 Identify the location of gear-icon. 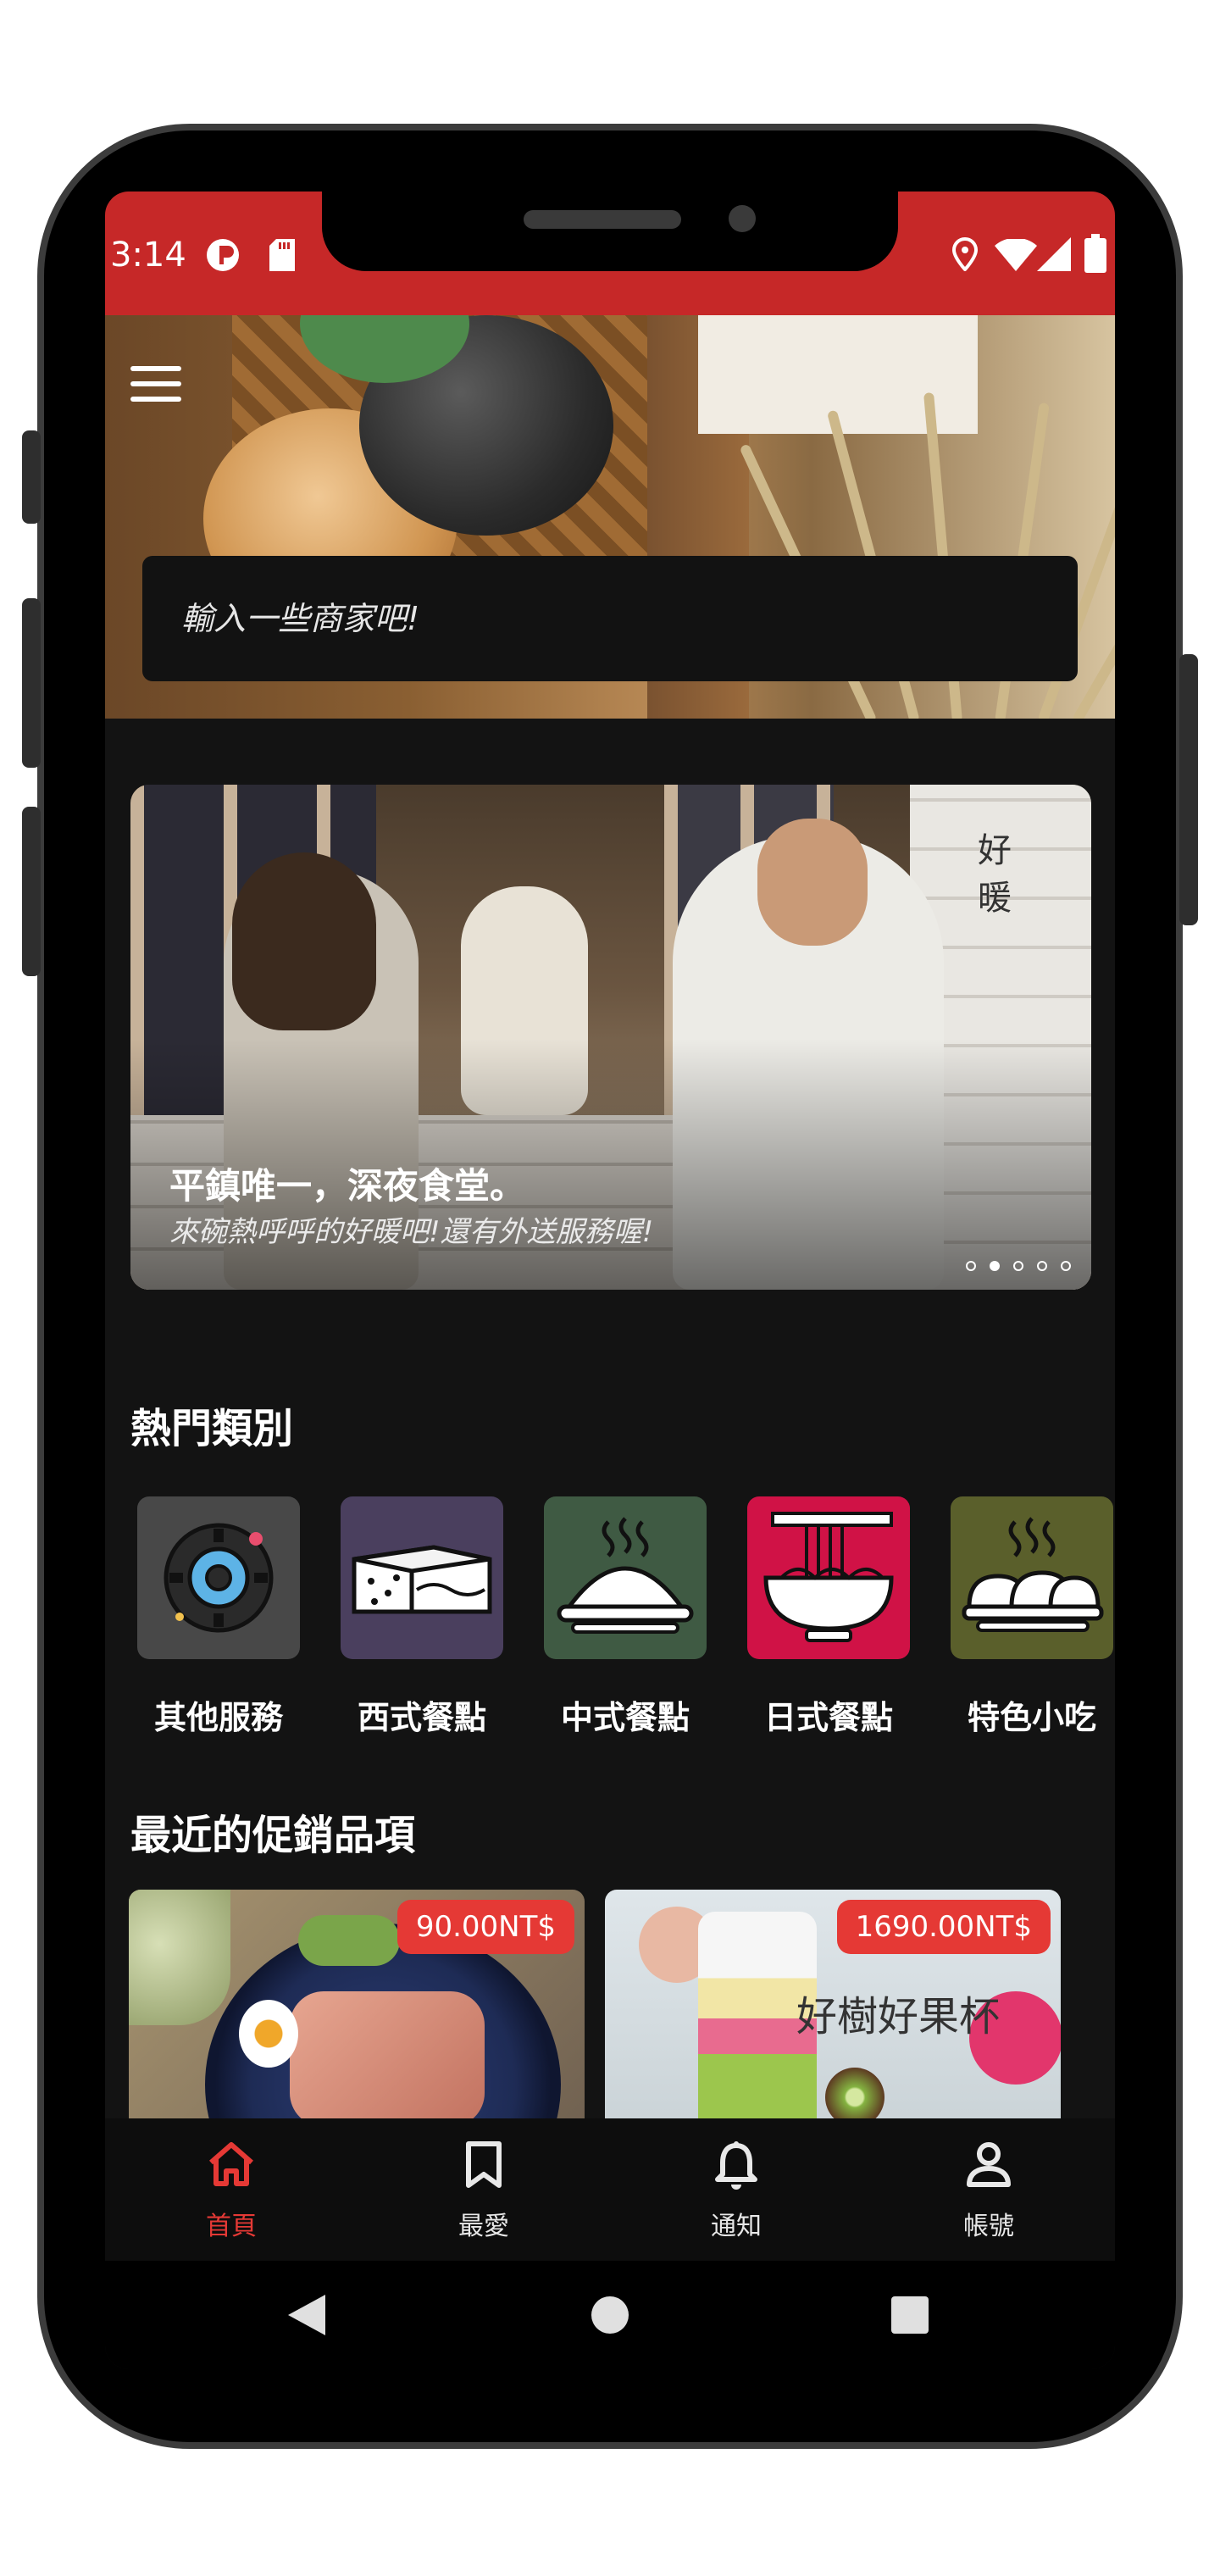
(219, 1578).